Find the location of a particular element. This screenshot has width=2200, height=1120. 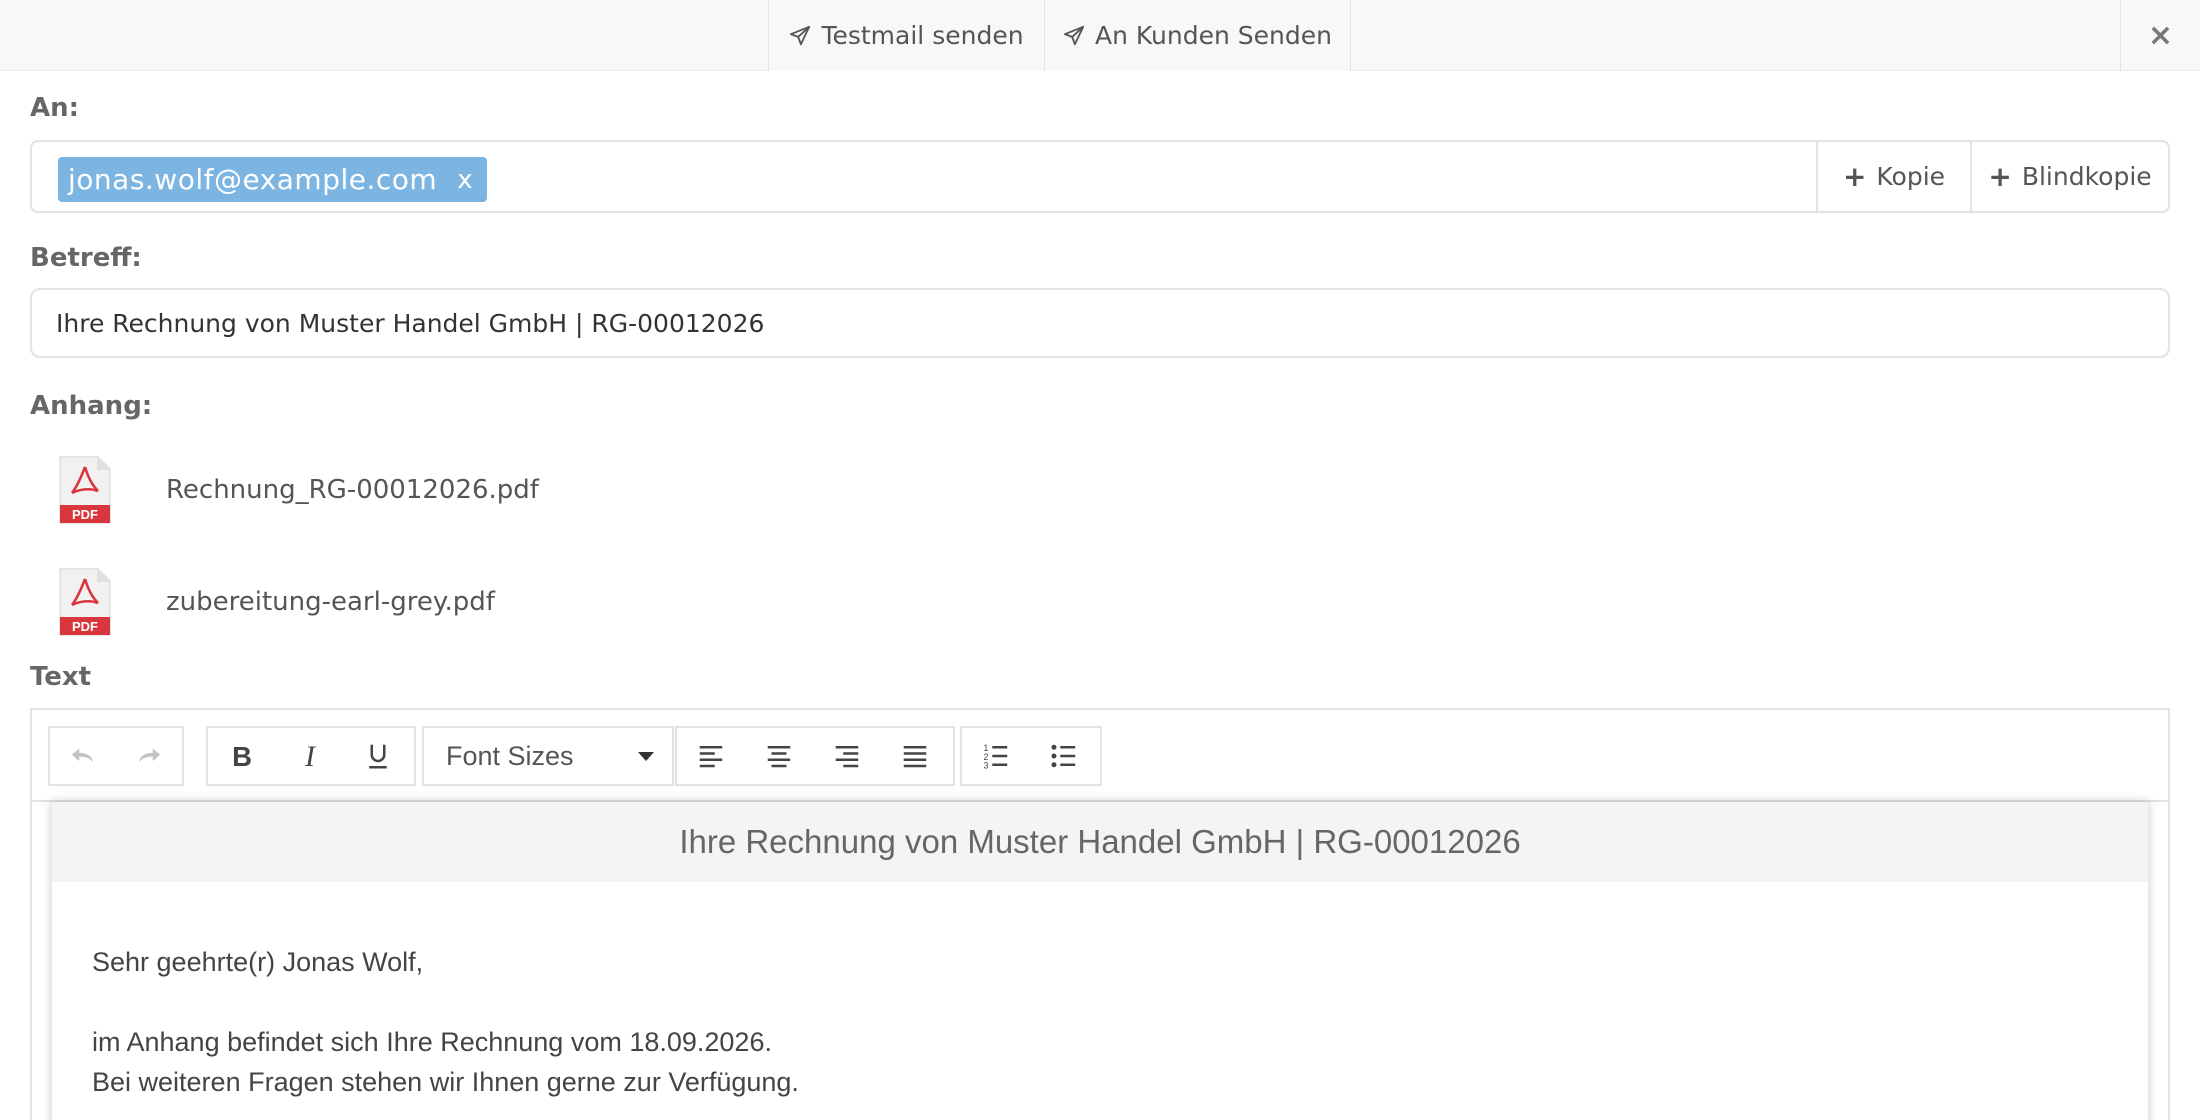

font-size-dropdown: Font Sizes is located at coordinates (548, 756).